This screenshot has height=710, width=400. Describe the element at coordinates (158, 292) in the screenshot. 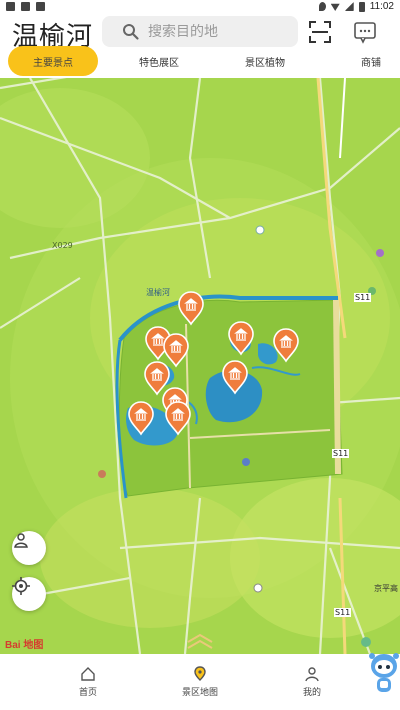

I see `map-label-park: 温榆河` at that location.